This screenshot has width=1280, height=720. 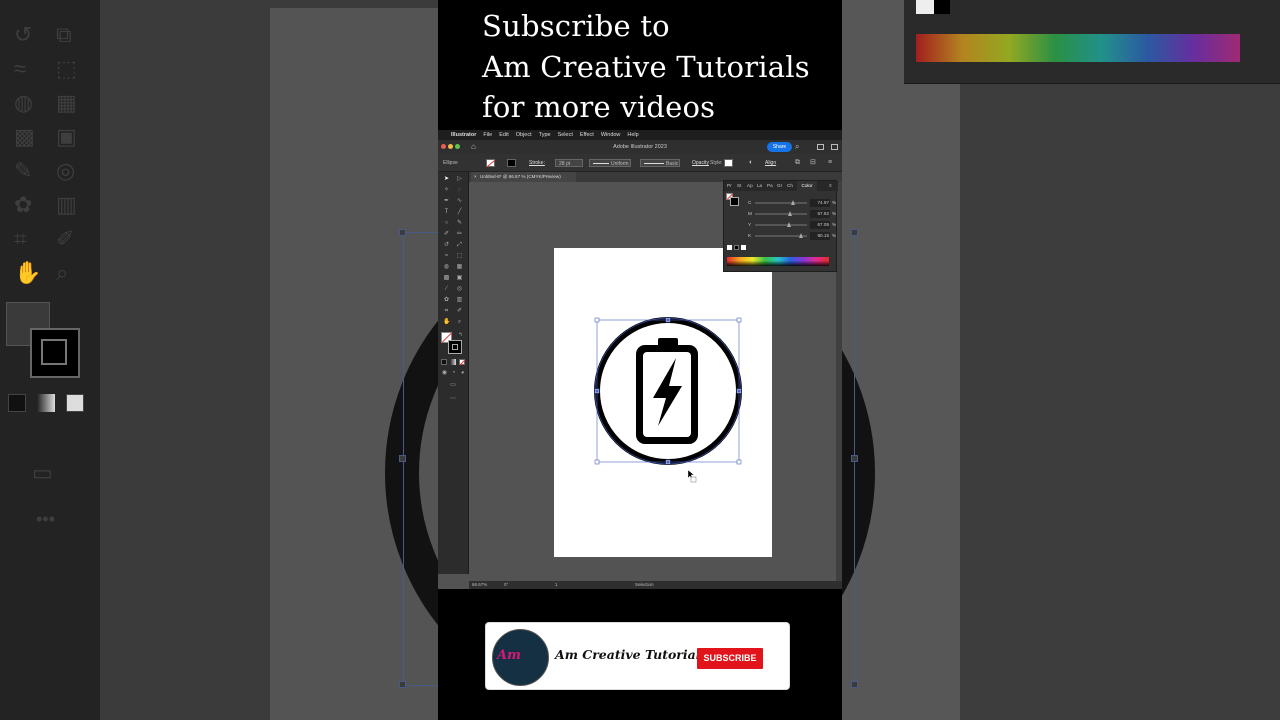 I want to click on battery-bolt-icon, so click(x=663, y=402).